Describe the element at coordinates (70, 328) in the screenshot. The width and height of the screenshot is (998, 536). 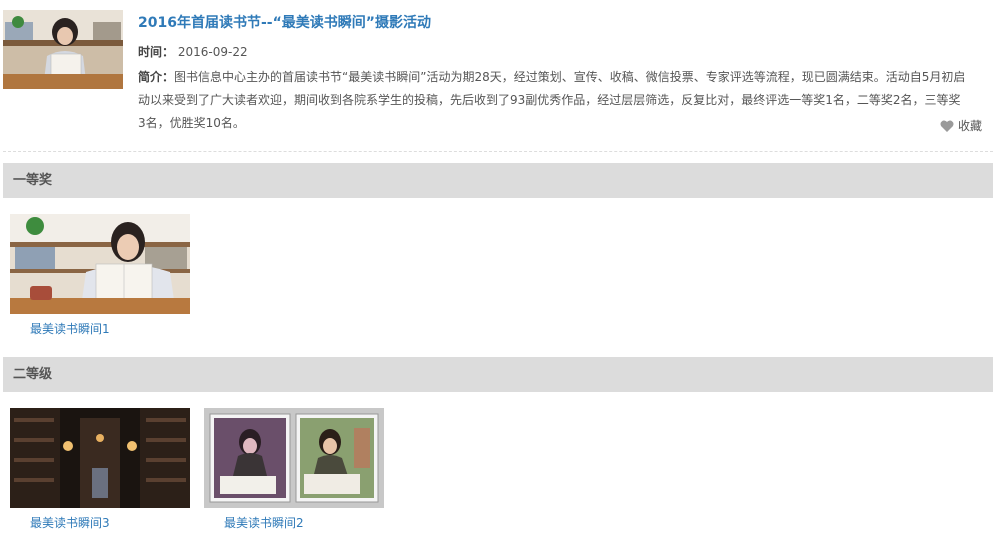
I see `photo-caption: 最美读书瞬间1` at that location.